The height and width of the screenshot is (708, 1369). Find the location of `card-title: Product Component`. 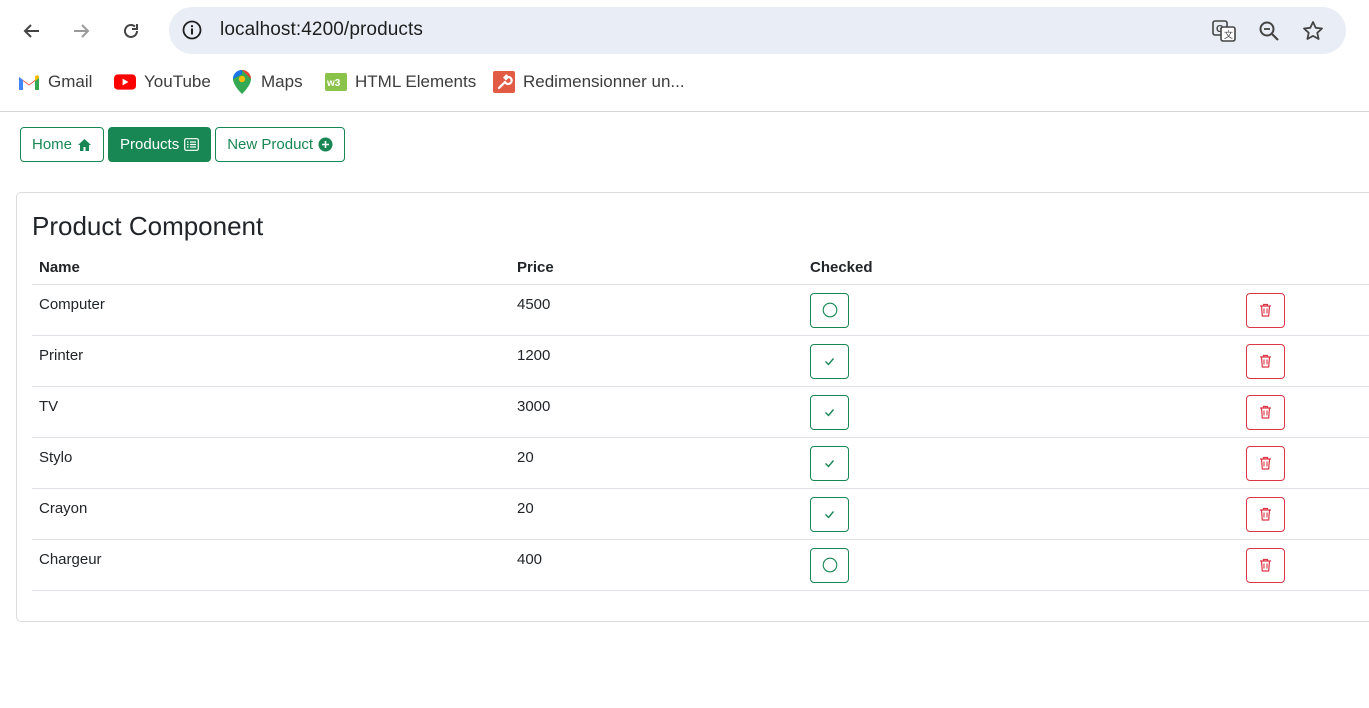

card-title: Product Component is located at coordinates (148, 226).